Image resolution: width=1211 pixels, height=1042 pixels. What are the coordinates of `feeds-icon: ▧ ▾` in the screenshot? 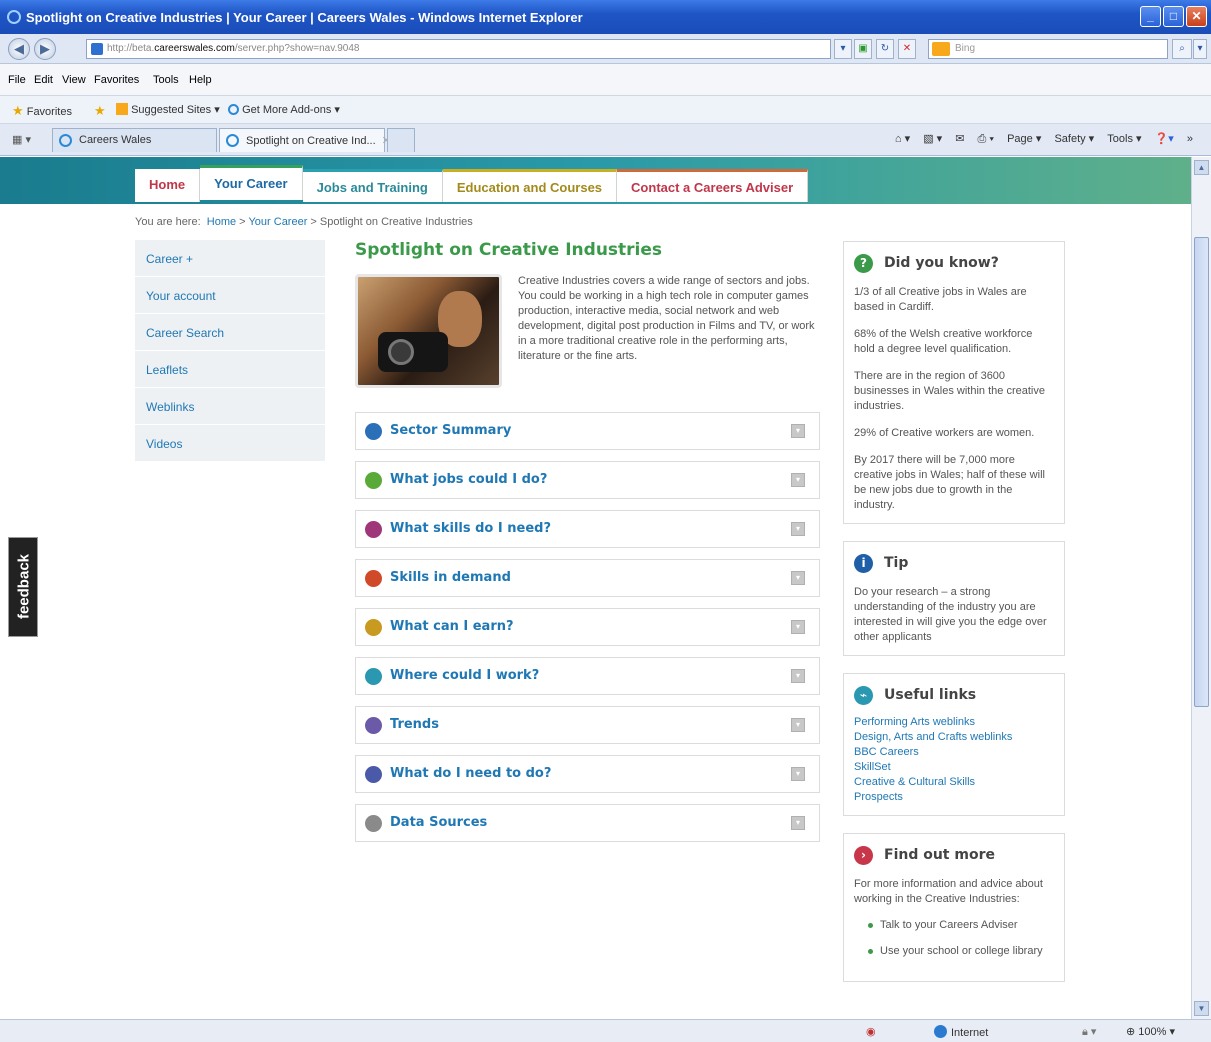 It's located at (932, 139).